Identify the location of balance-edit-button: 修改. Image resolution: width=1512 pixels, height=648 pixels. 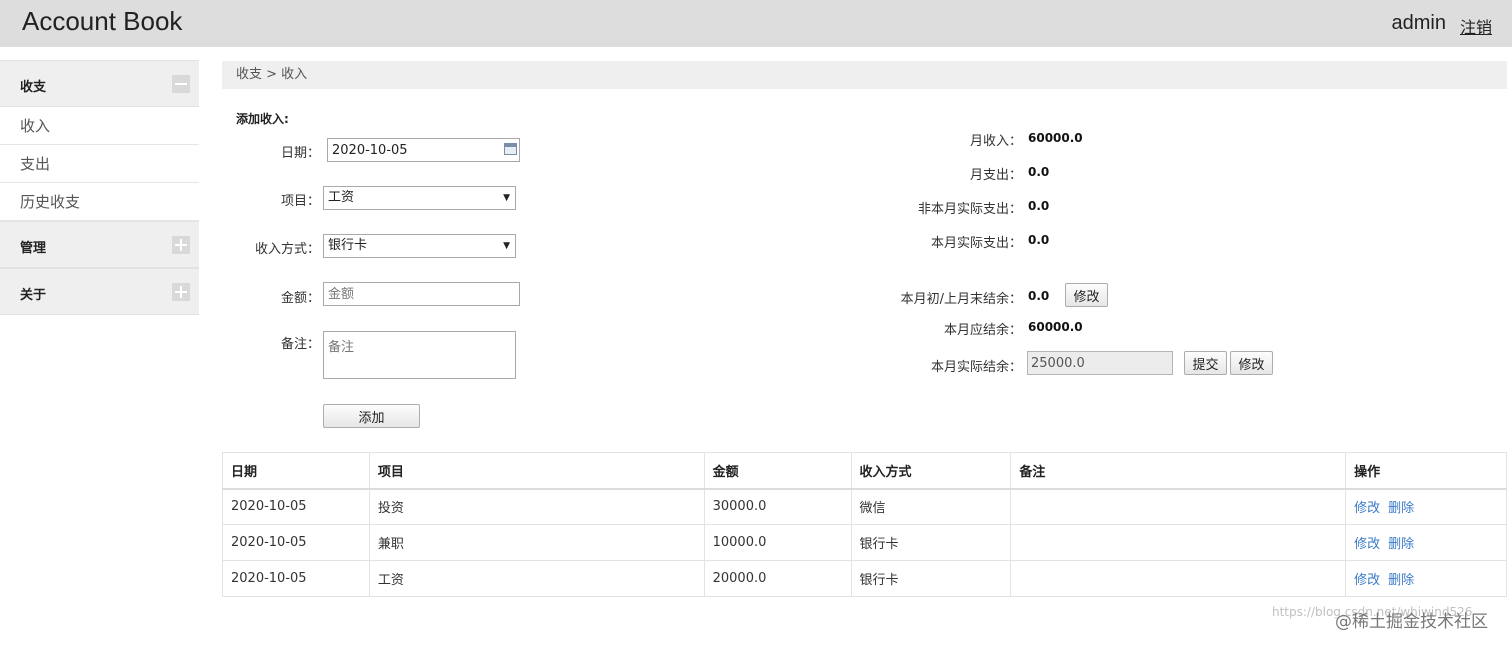
(1251, 363).